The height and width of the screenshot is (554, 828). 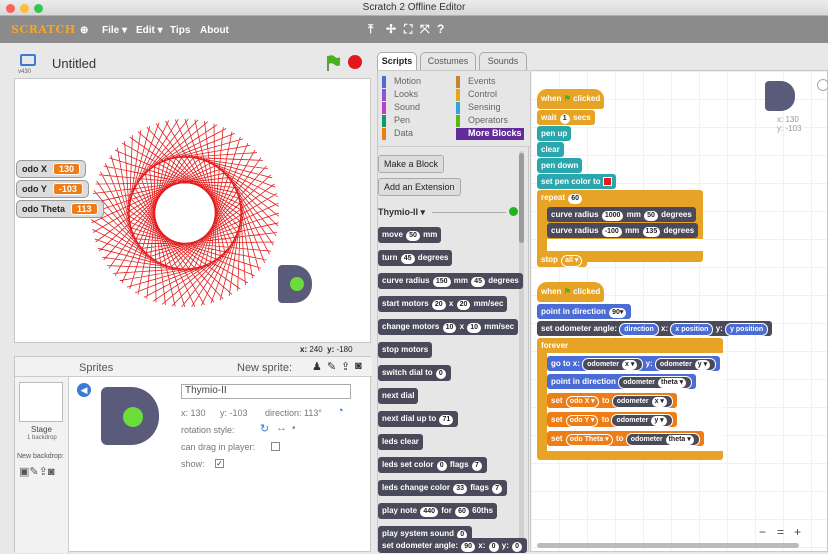 What do you see at coordinates (411, 164) in the screenshot?
I see `make-block-button: Make a Block` at bounding box center [411, 164].